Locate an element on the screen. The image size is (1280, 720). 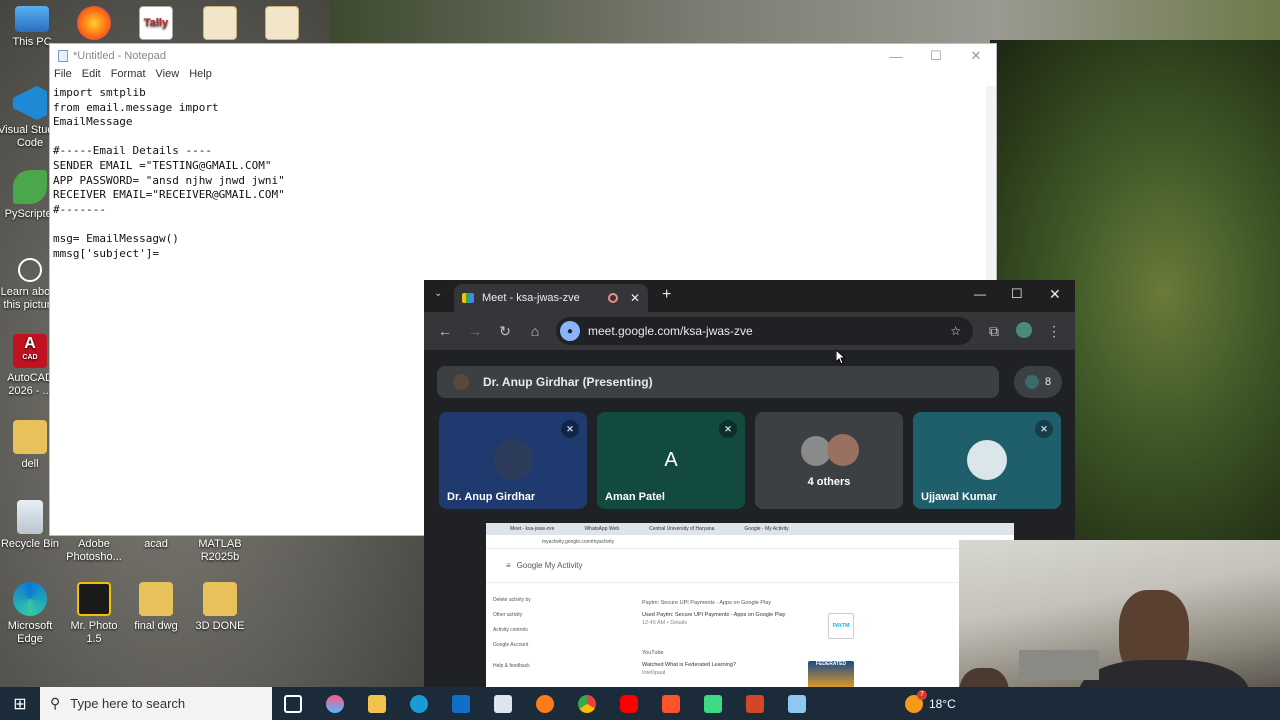
reload-icon: ↻ is located at coordinates (505, 331).